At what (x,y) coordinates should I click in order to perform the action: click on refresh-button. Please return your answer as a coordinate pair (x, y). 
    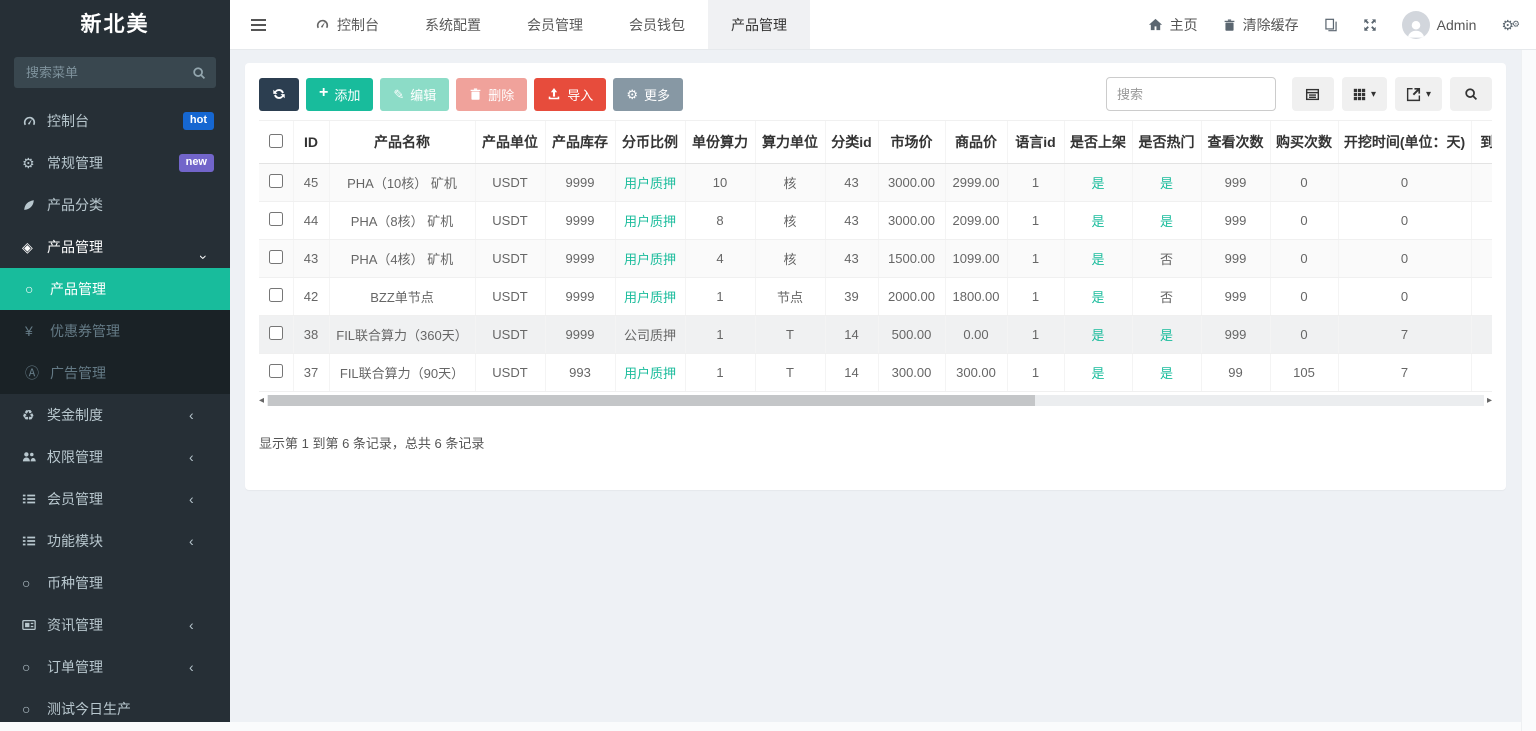
    Looking at the image, I should click on (279, 94).